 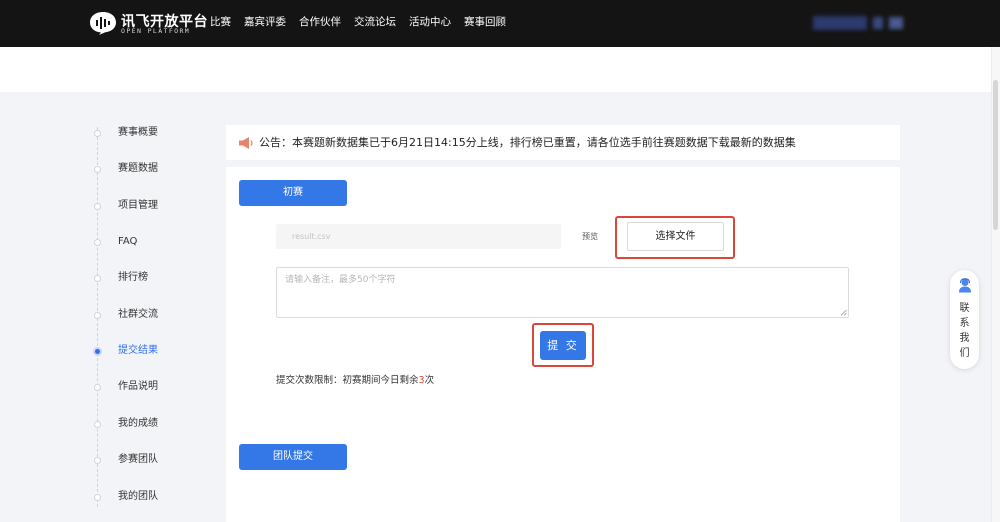 I want to click on contact-us-button: 联 系 我 们, so click(x=964, y=319).